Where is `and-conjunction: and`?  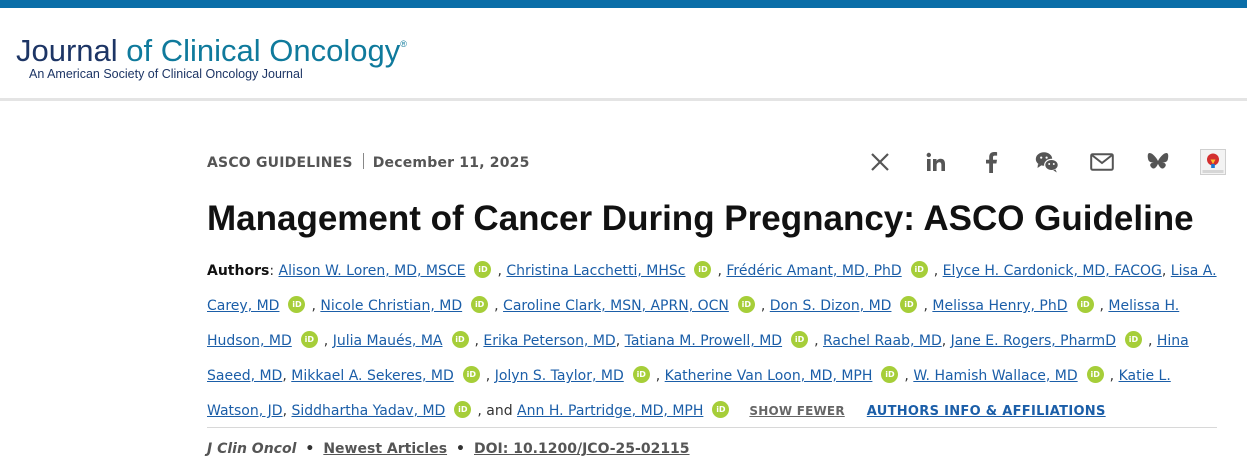 and-conjunction: and is located at coordinates (499, 411).